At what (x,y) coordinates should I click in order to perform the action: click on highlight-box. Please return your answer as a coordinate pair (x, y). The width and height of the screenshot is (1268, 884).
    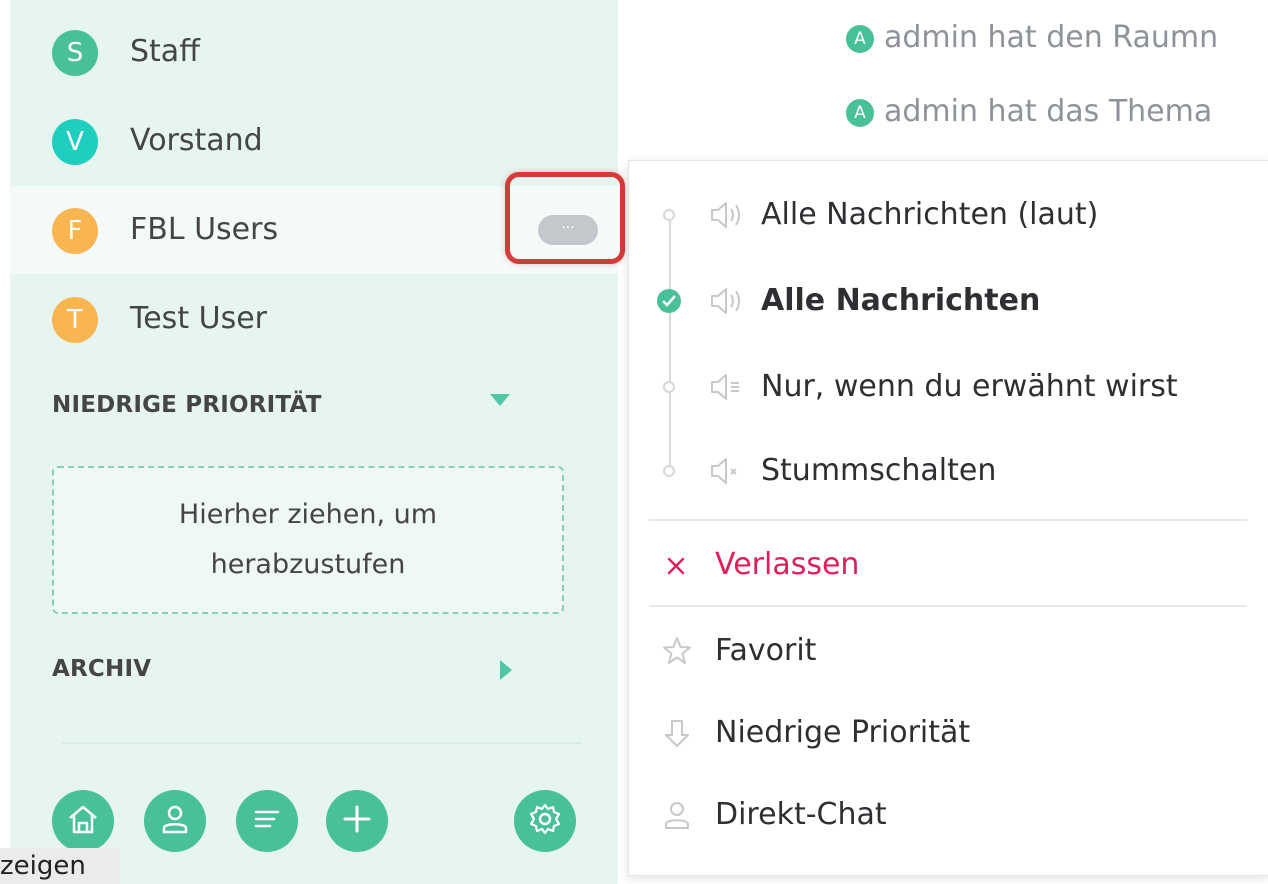
    Looking at the image, I should click on (565, 218).